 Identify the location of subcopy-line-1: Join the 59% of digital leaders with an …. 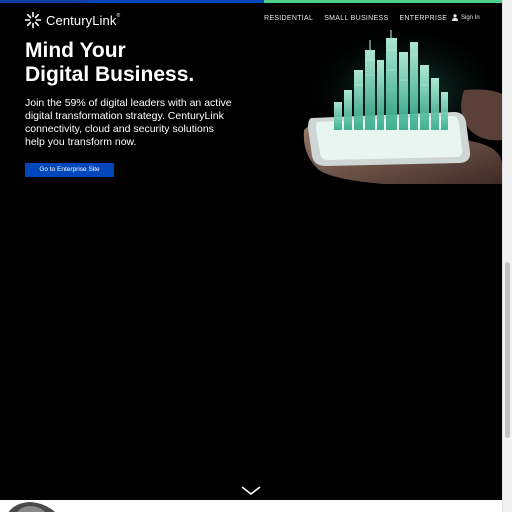
(128, 103).